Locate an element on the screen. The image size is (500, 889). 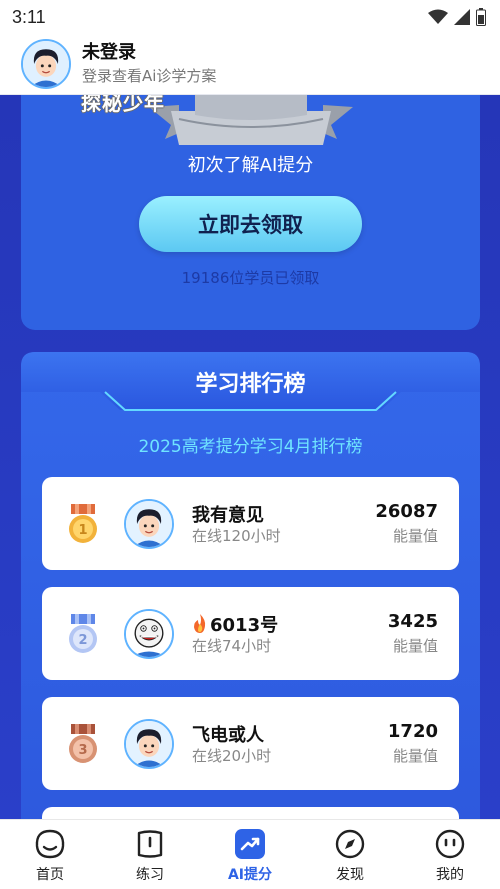
fire-icon is located at coordinates (200, 623).